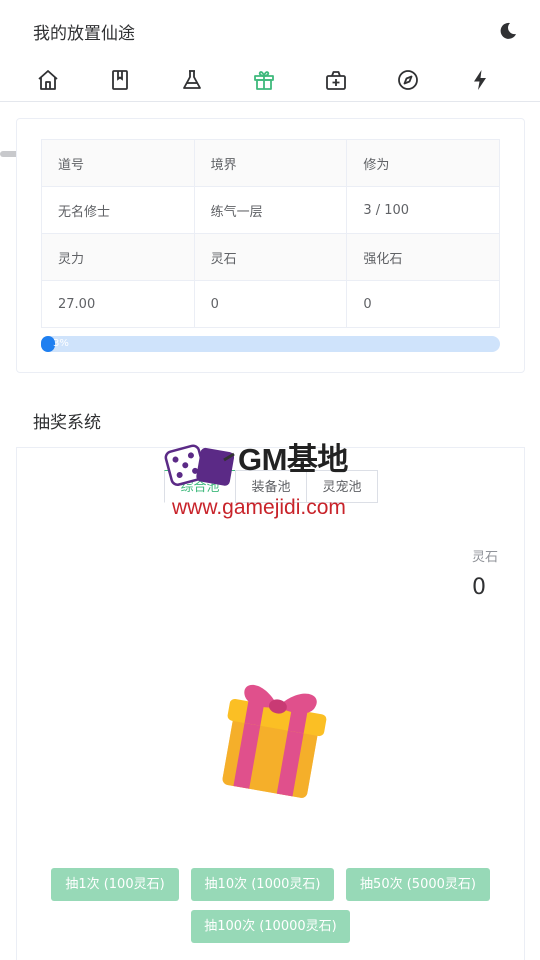  I want to click on stat-header: 境界, so click(270, 163).